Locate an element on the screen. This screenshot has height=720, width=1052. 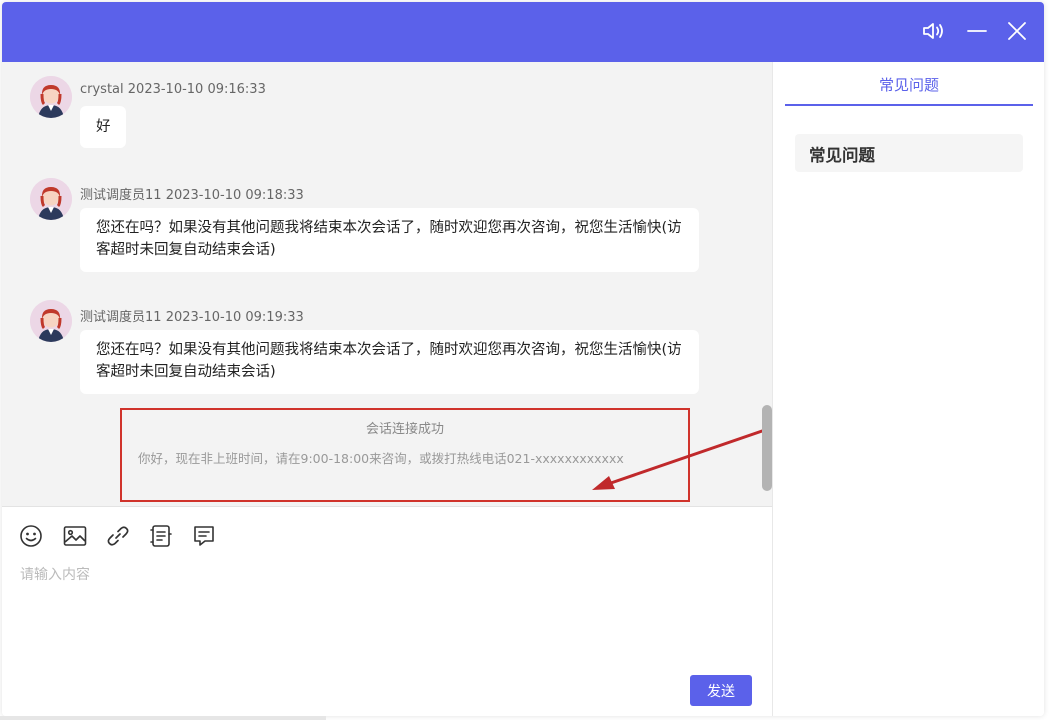
close-icon is located at coordinates (1017, 31).